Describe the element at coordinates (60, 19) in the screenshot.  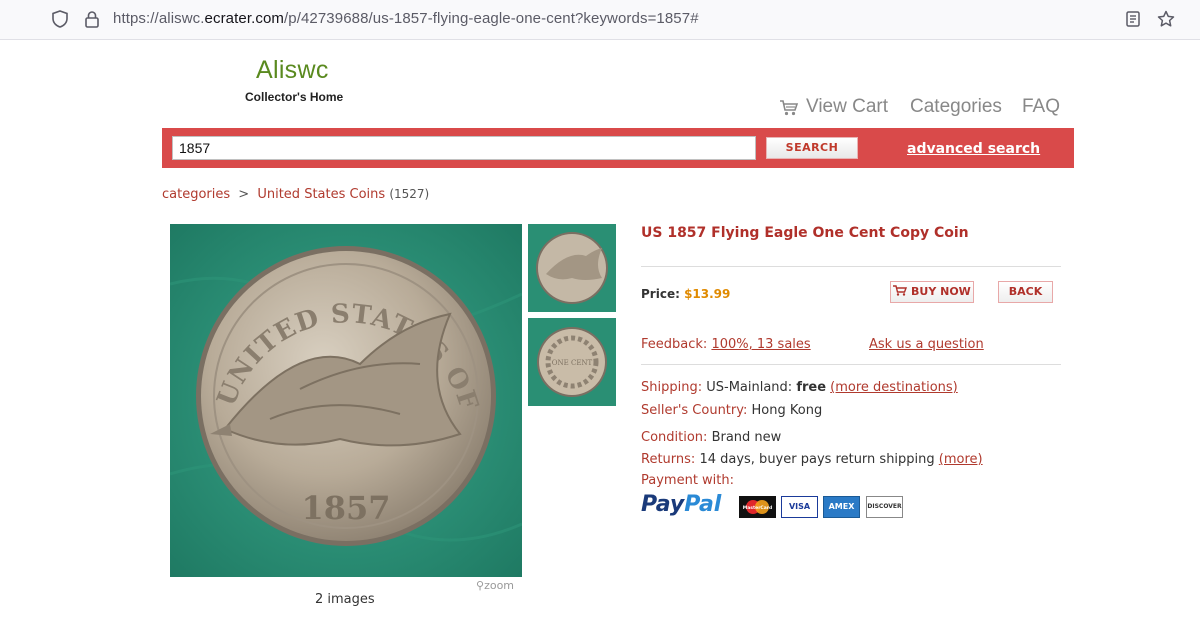
I see `shield-icon` at that location.